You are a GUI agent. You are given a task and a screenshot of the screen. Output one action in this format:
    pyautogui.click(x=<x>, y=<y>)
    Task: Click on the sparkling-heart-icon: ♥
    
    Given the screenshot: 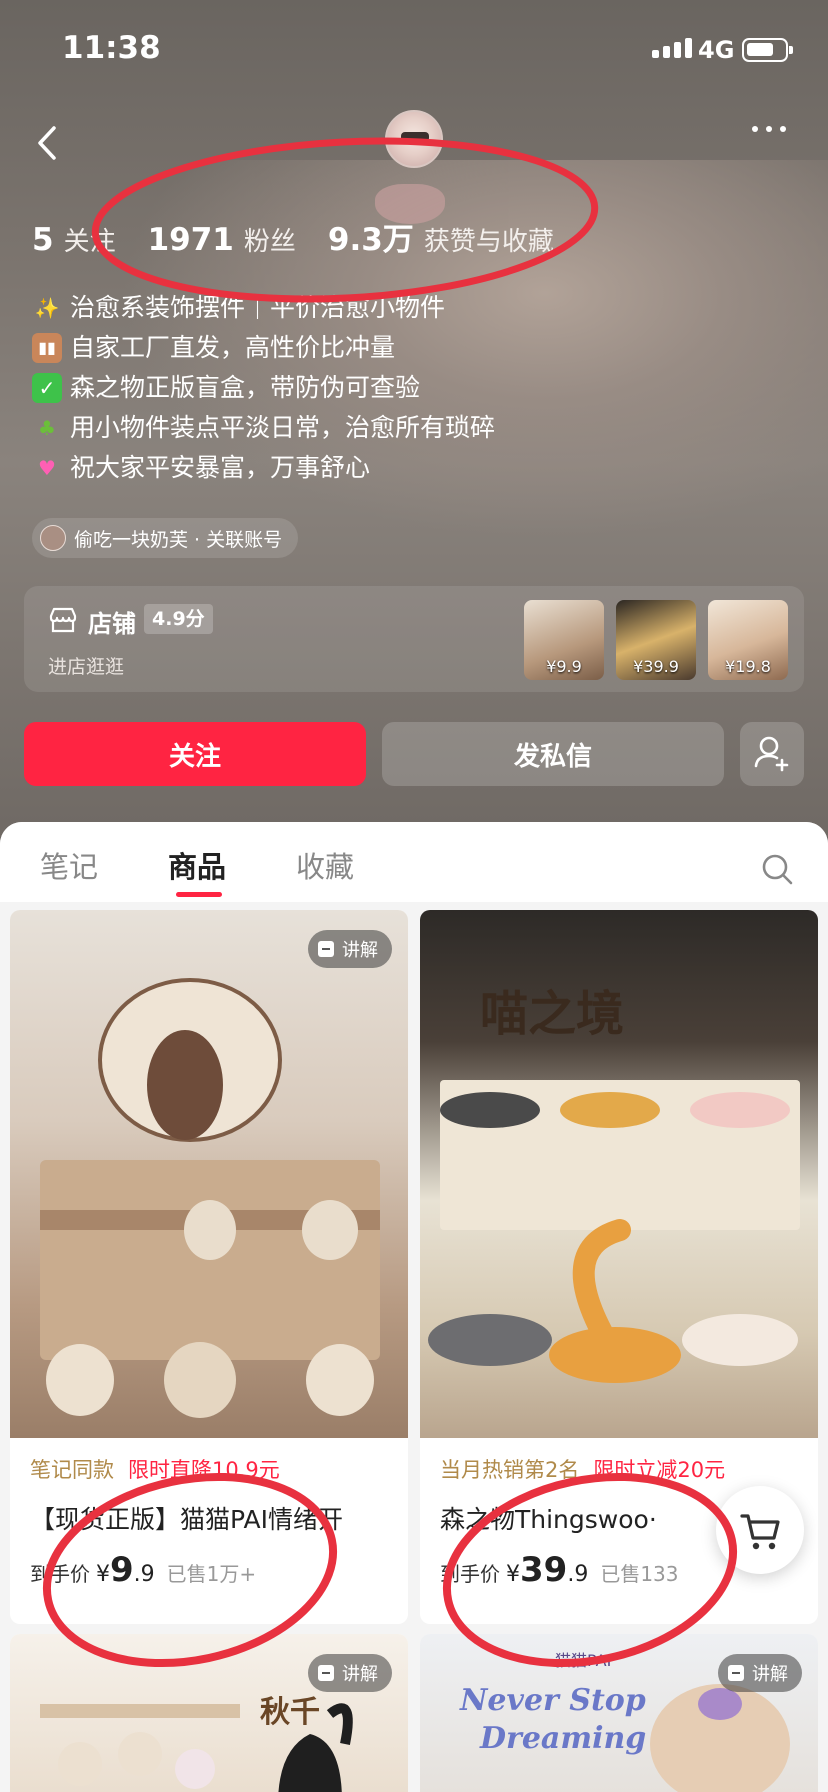 What is the action you would take?
    pyautogui.click(x=47, y=468)
    